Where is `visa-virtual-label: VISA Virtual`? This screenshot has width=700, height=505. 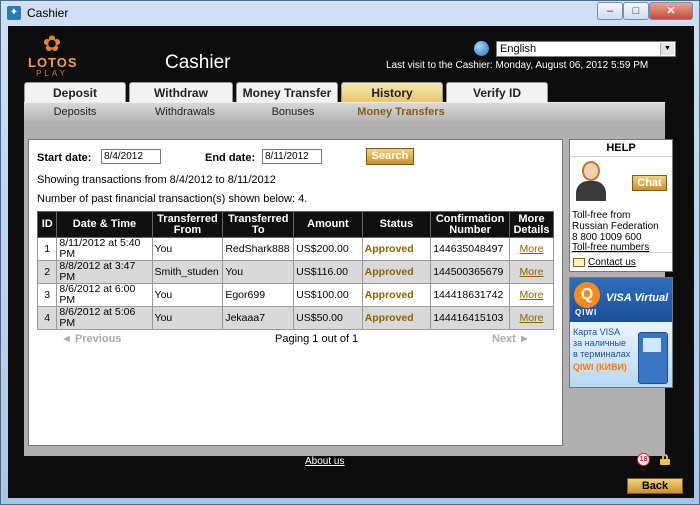
visa-virtual-label: VISA Virtual is located at coordinates (637, 298).